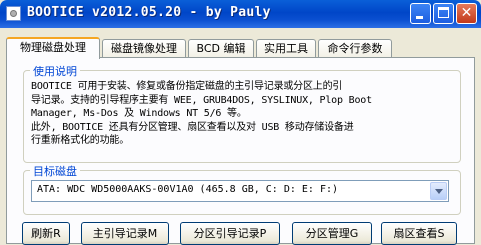  What do you see at coordinates (286, 48) in the screenshot?
I see `tab-utilities: 实用工具` at bounding box center [286, 48].